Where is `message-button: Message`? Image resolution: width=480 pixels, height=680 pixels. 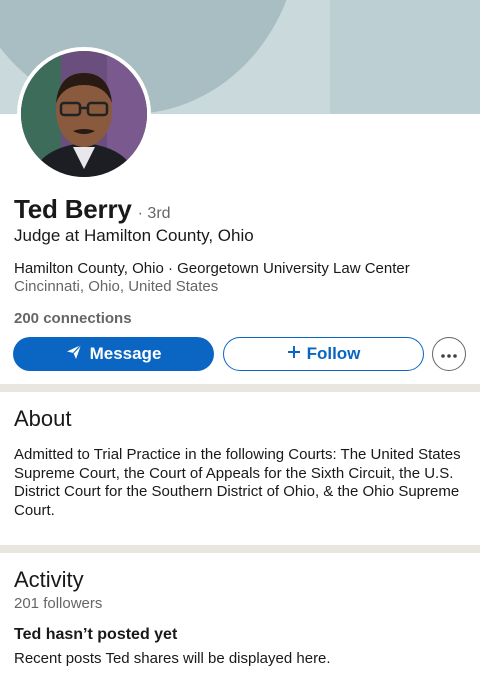 message-button: Message is located at coordinates (113, 354).